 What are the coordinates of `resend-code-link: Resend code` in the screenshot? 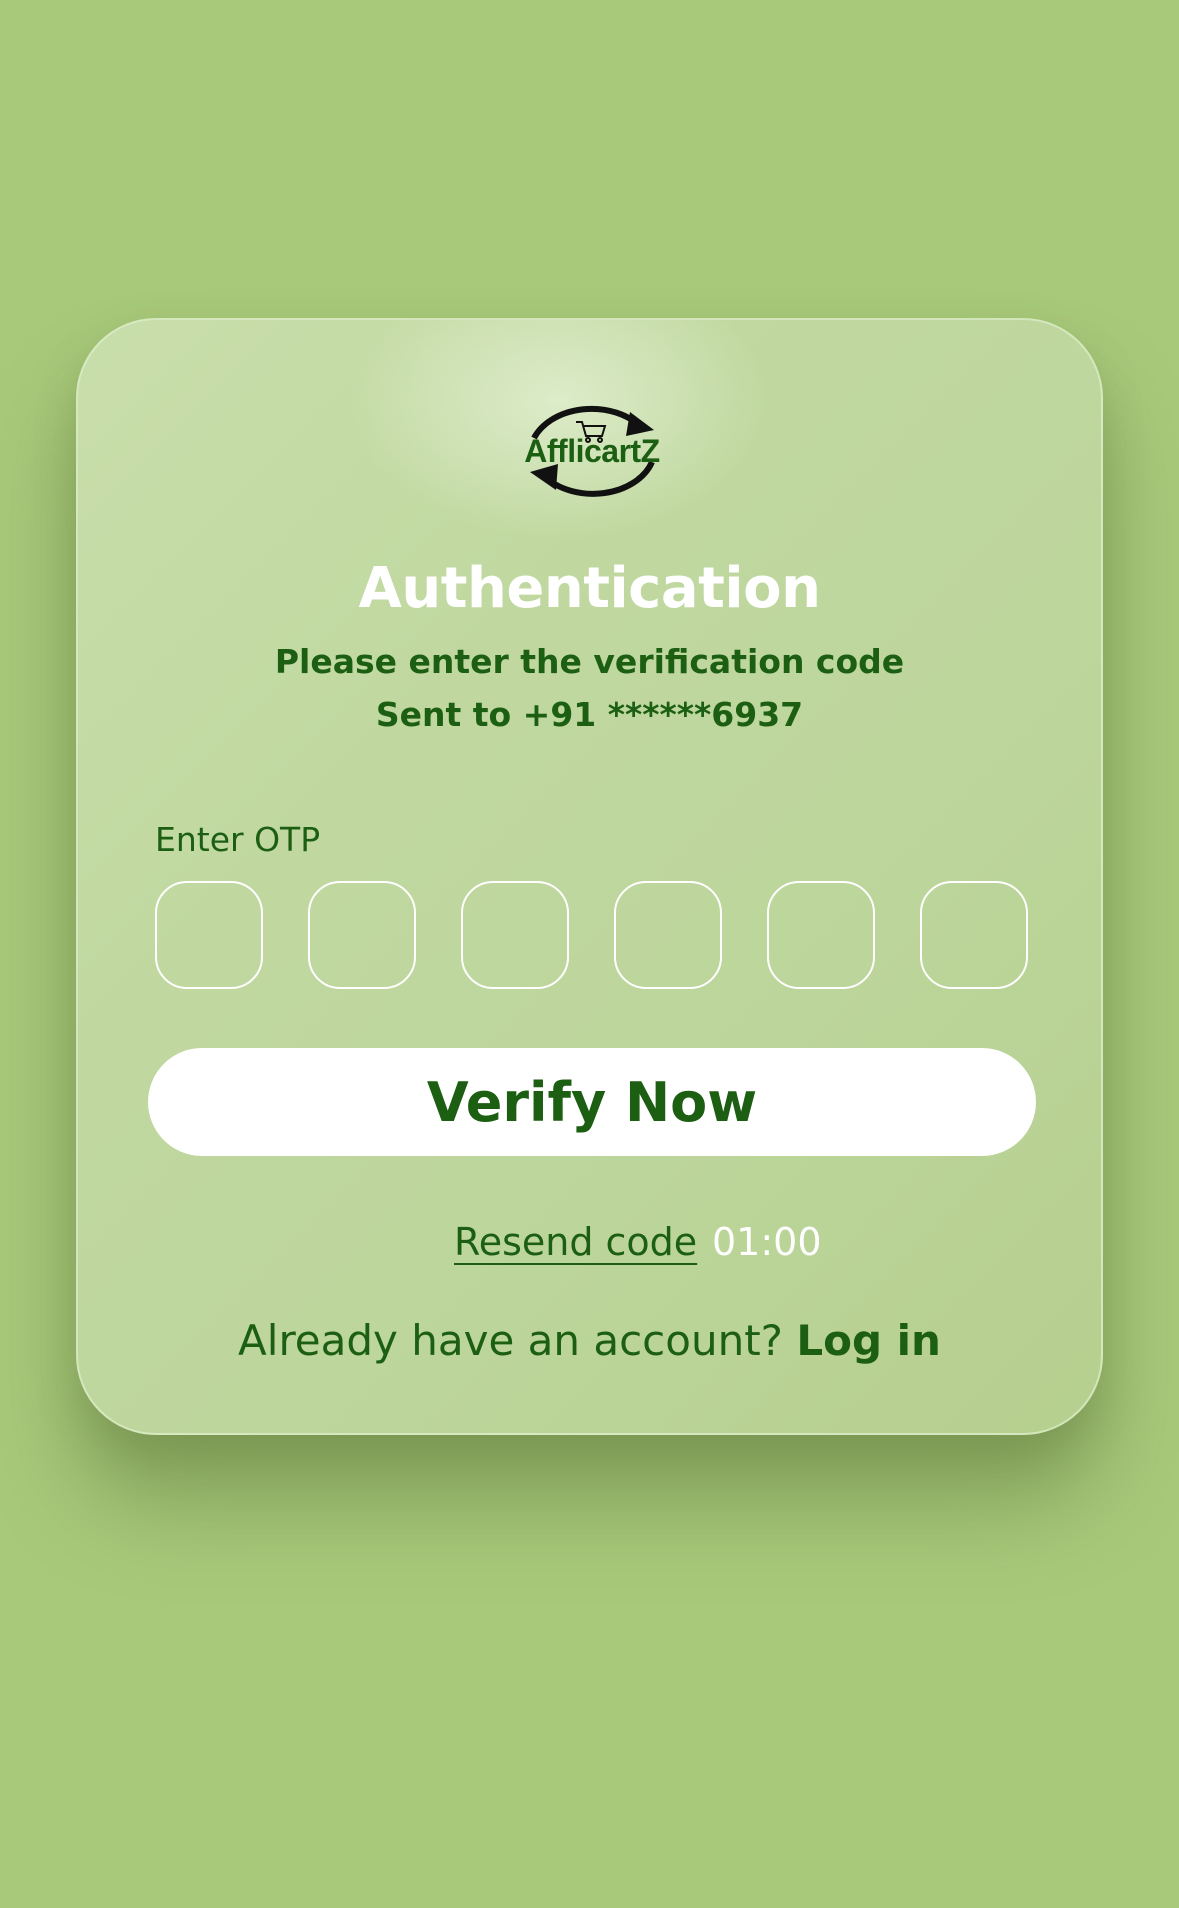 It's located at (575, 1242).